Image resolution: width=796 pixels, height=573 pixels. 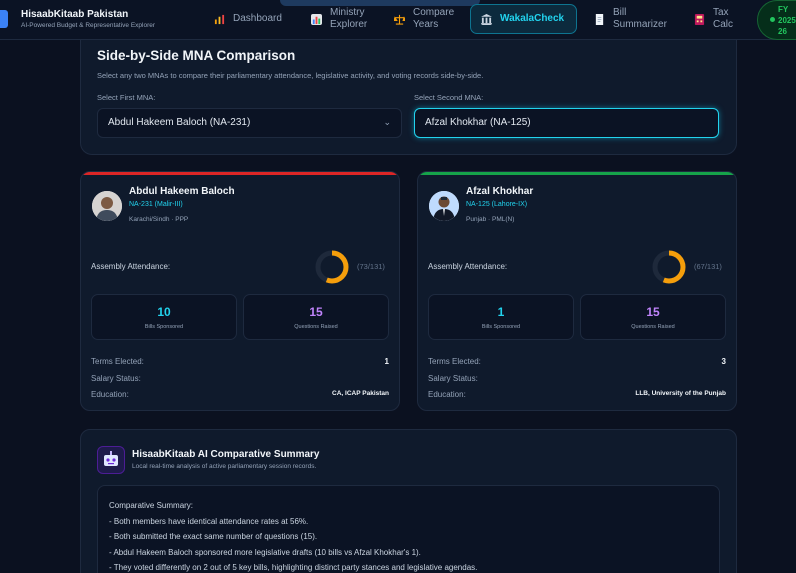 What do you see at coordinates (434, 18) in the screenshot?
I see `nav-label: Compare Years` at bounding box center [434, 18].